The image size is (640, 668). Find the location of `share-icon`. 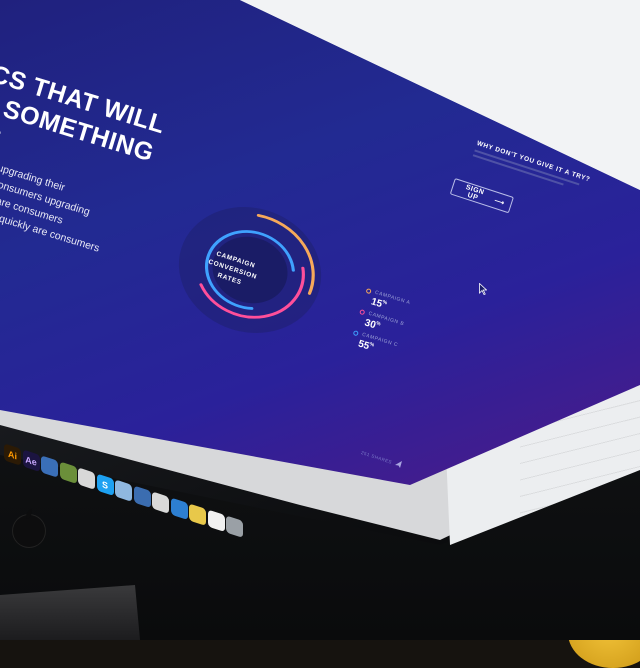

share-icon is located at coordinates (398, 464).